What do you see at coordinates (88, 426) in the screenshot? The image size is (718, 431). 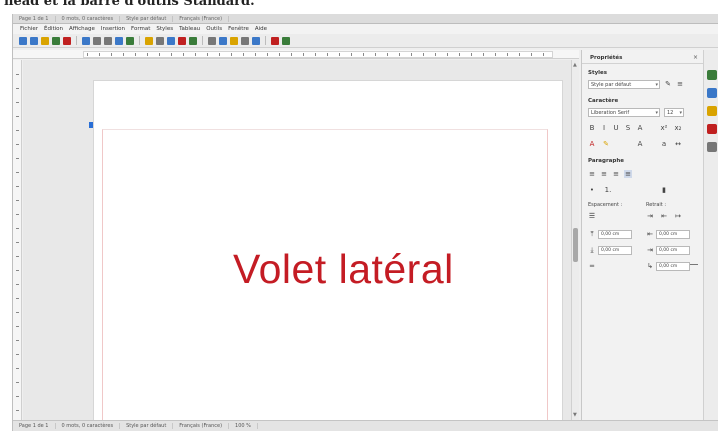 I see `status-word-count: 0 mots, 0 caractères` at bounding box center [88, 426].